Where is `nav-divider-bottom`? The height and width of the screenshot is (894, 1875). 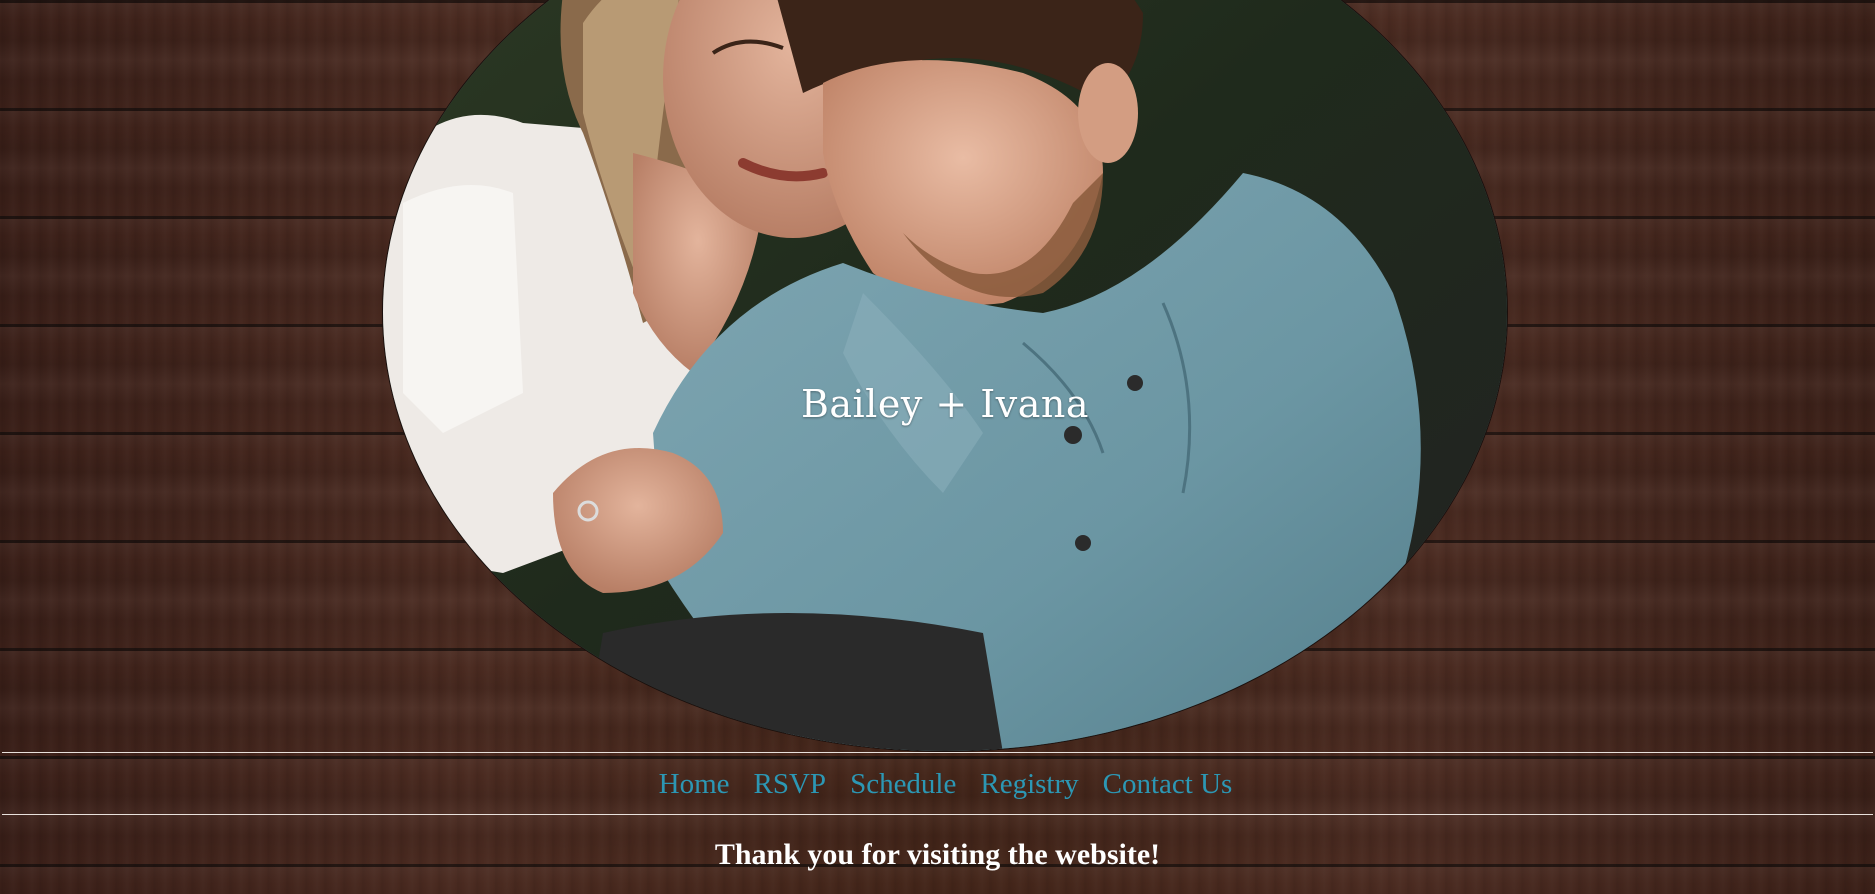 nav-divider-bottom is located at coordinates (937, 814).